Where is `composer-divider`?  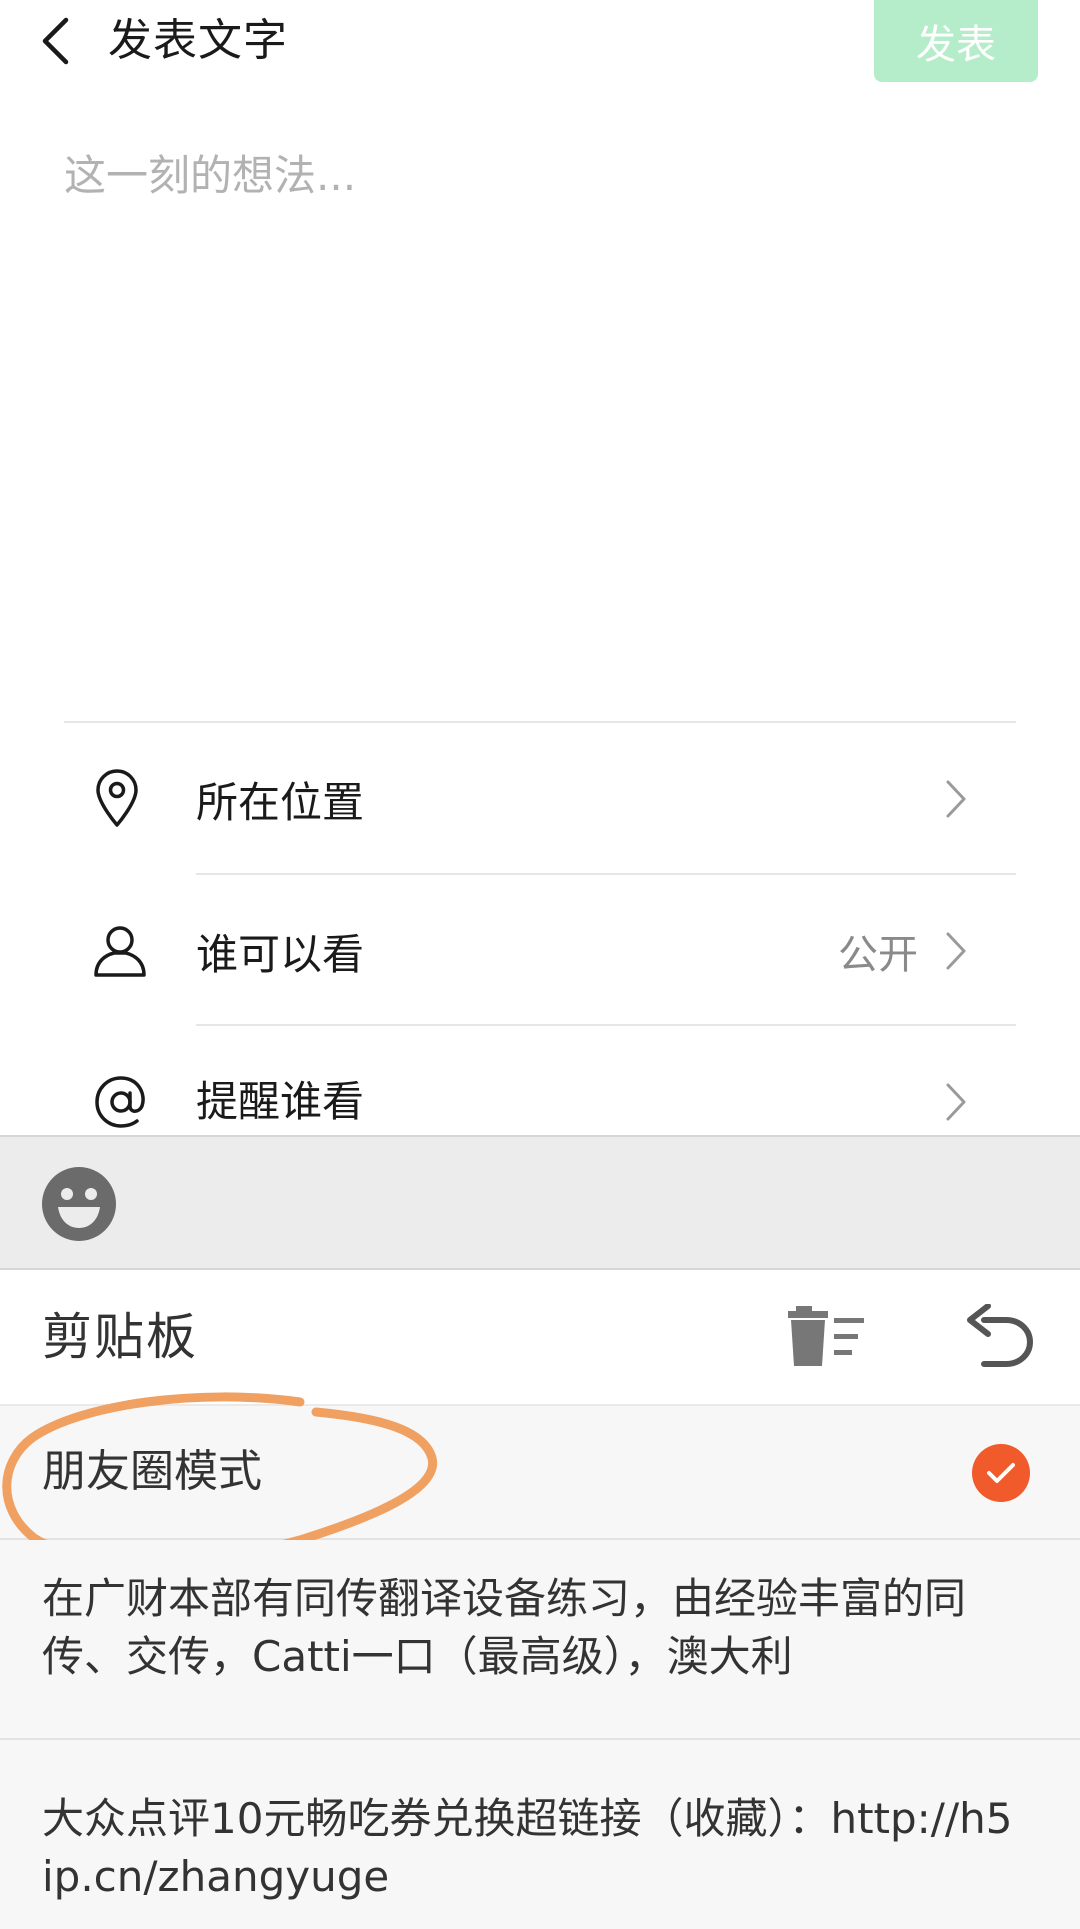 composer-divider is located at coordinates (540, 722).